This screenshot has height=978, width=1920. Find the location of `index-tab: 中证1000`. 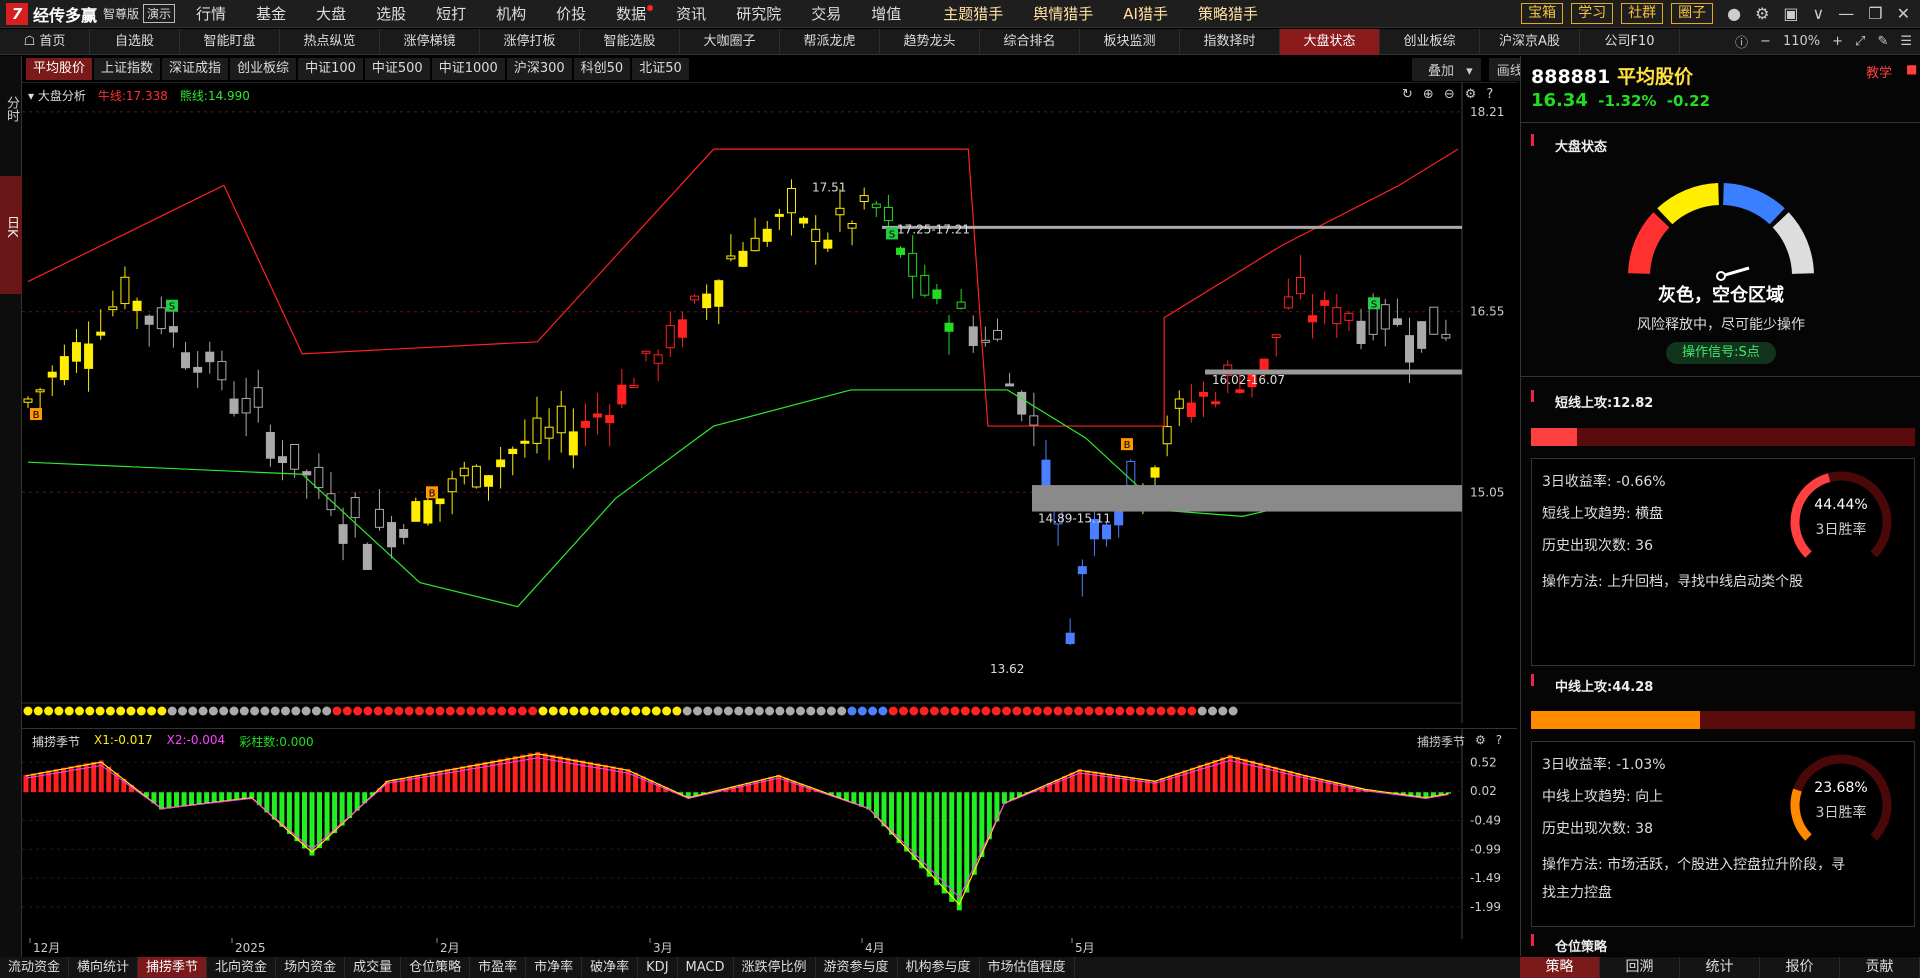

index-tab: 中证1000 is located at coordinates (468, 69).